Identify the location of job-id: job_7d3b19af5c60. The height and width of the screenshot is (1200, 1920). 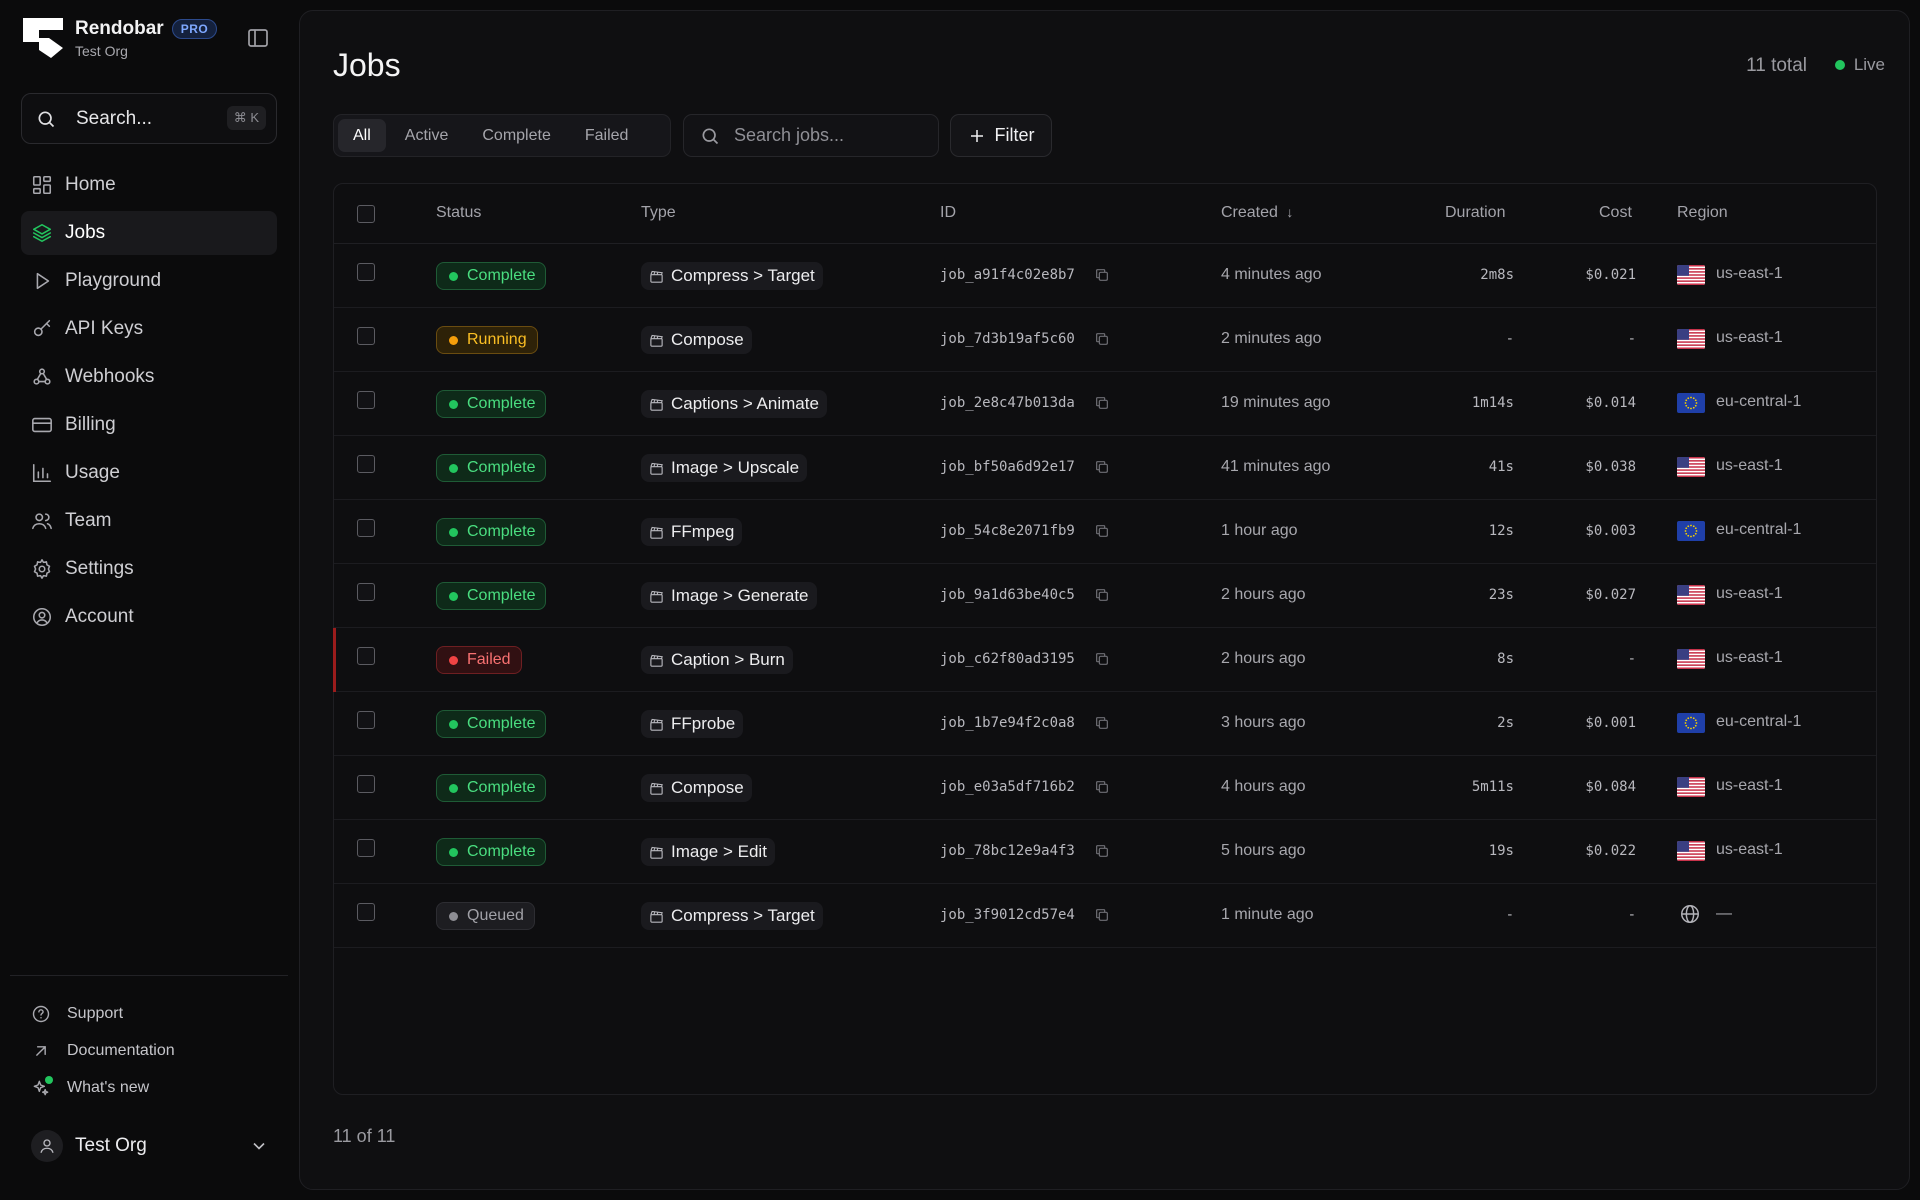
(1007, 339).